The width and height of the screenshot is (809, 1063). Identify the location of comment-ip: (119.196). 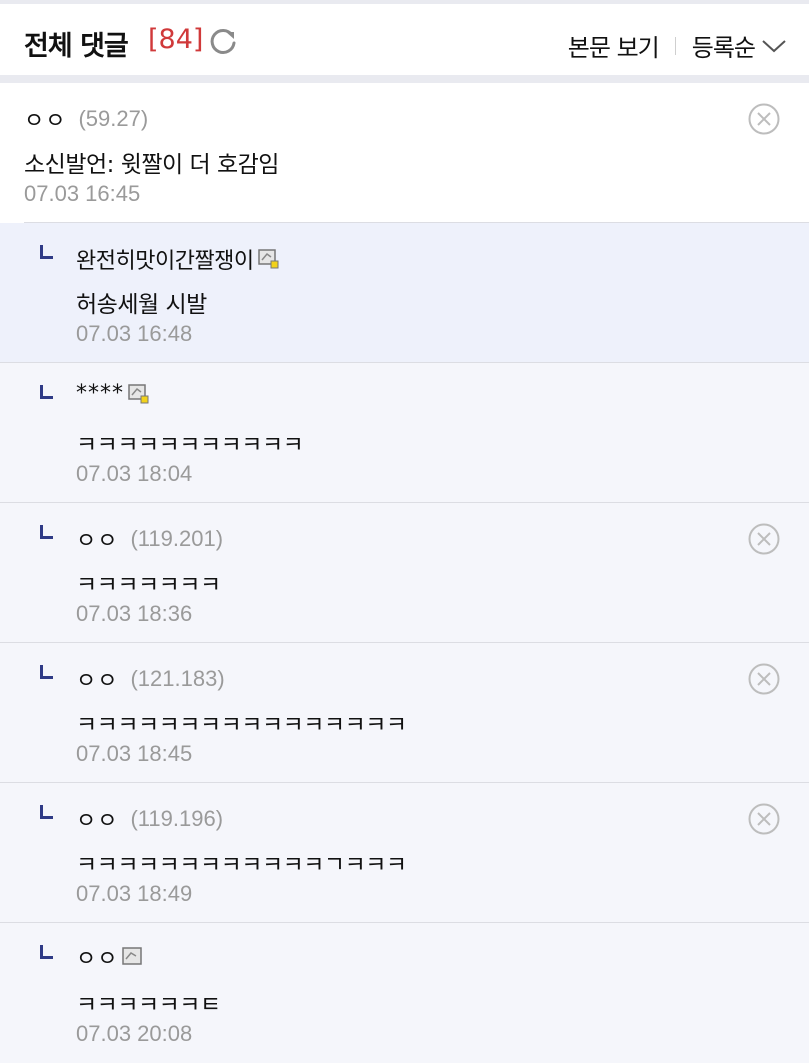
(177, 818).